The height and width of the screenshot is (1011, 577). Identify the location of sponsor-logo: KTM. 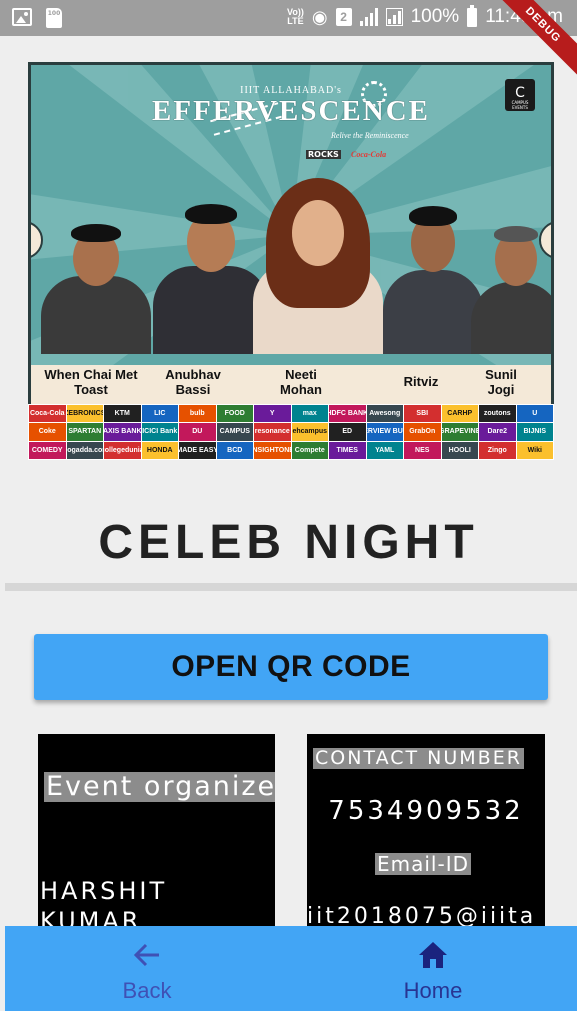
(122, 414).